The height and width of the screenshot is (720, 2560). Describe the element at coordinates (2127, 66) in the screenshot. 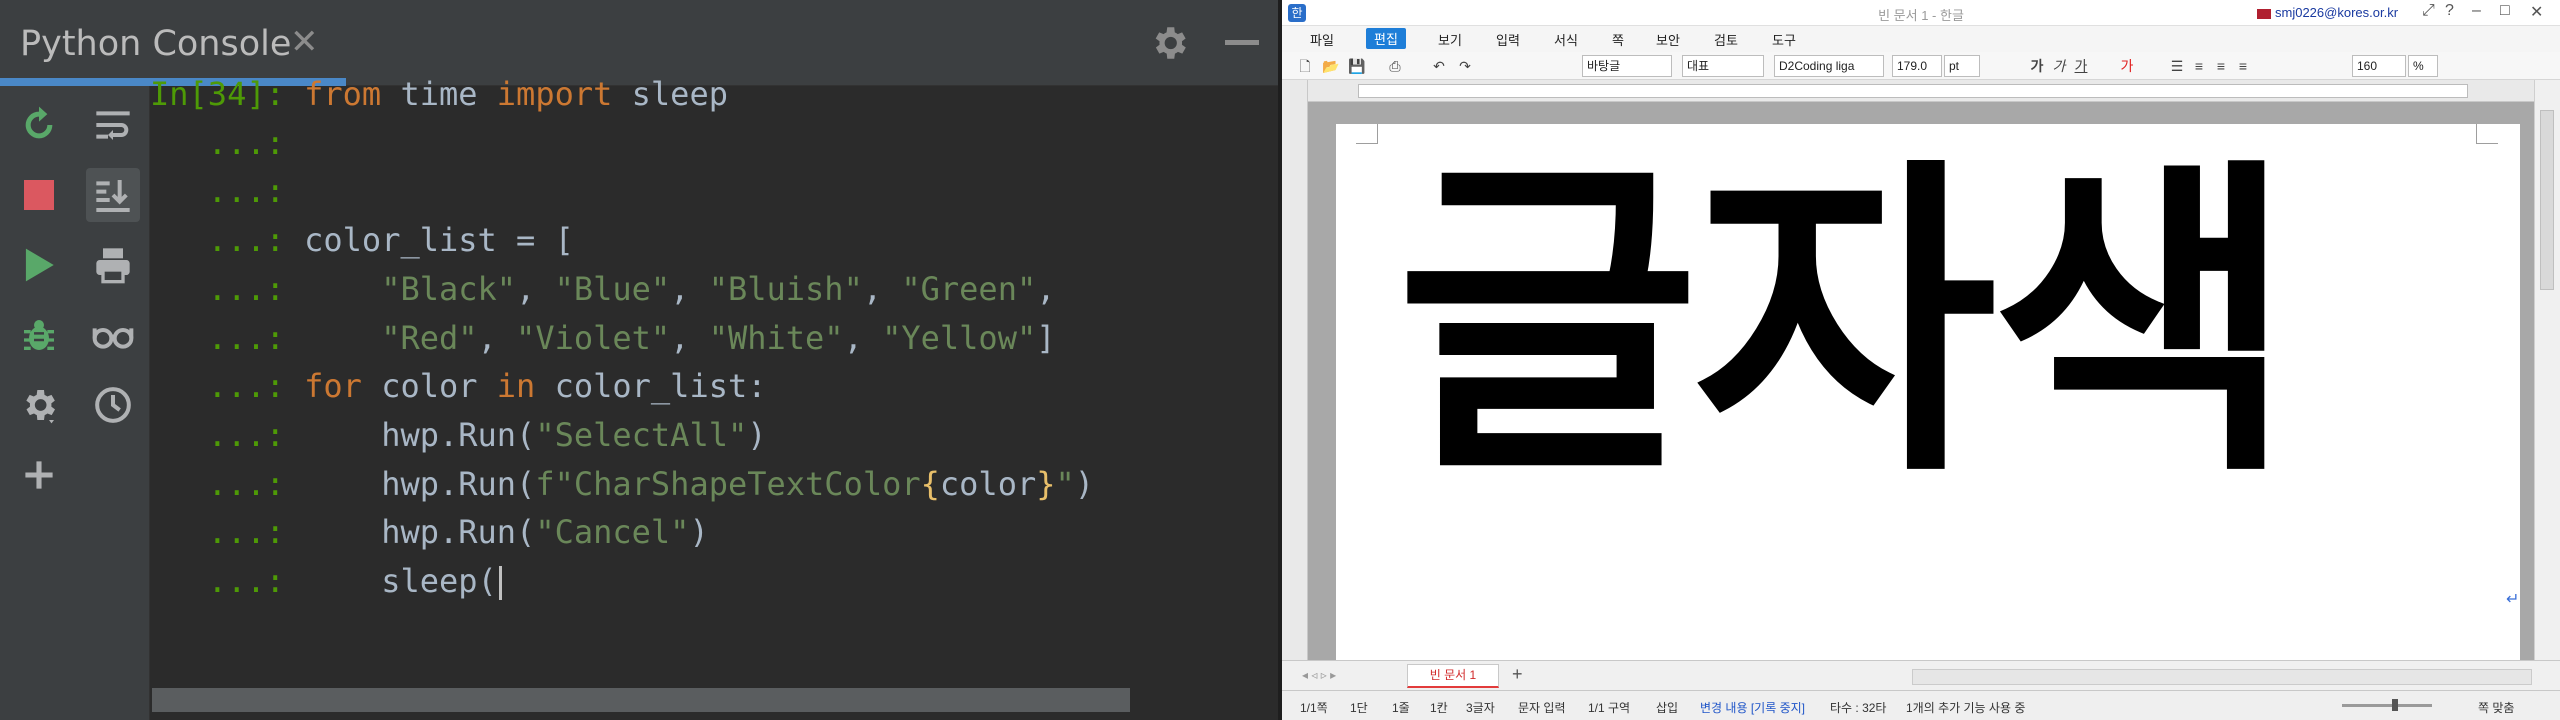

I see `text-color-button: 가` at that location.